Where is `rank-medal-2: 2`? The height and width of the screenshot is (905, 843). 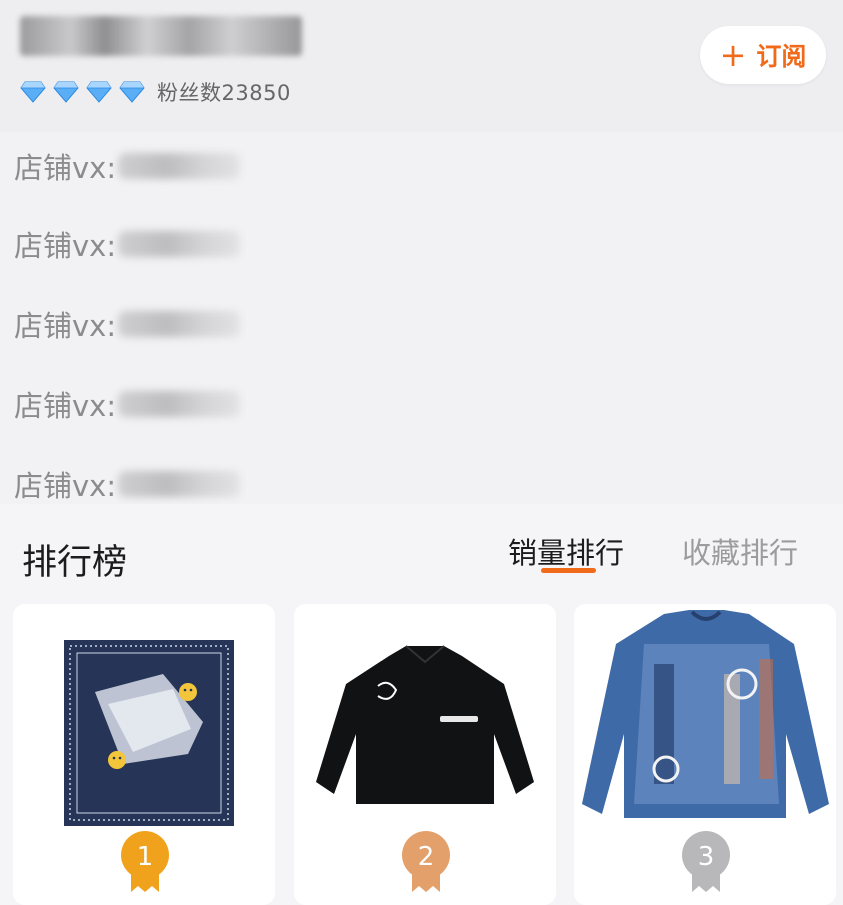
rank-medal-2: 2 is located at coordinates (426, 861).